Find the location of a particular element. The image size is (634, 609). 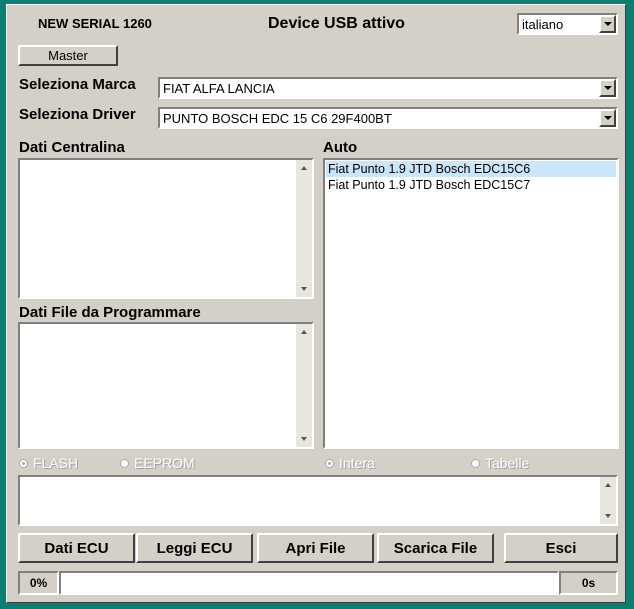

progress-bar is located at coordinates (309, 583).